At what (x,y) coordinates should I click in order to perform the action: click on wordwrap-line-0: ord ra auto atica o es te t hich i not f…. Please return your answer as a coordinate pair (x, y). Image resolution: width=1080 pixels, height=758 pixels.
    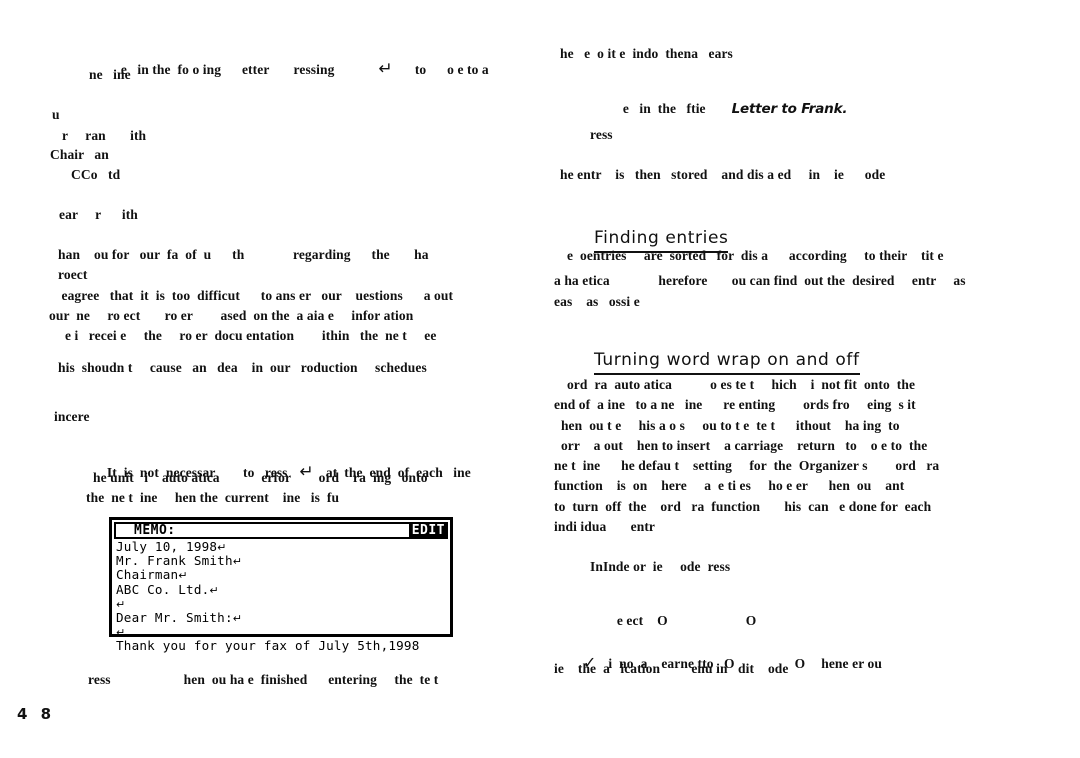
    Looking at the image, I should click on (738, 384).